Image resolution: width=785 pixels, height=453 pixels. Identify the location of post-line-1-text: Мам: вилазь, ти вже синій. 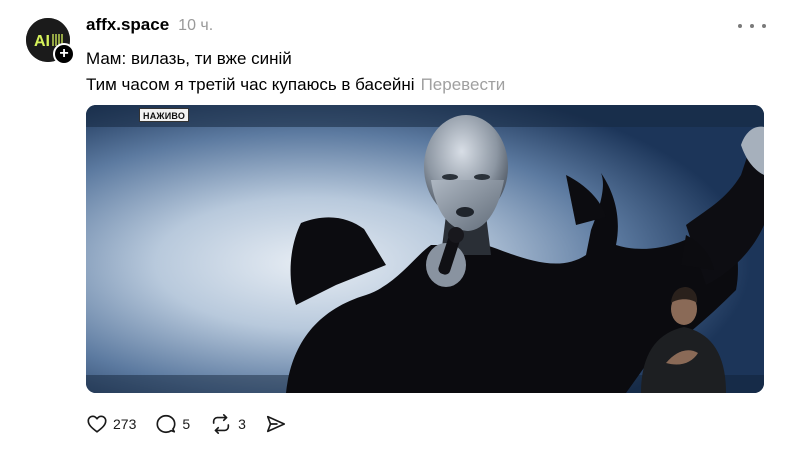
(189, 58).